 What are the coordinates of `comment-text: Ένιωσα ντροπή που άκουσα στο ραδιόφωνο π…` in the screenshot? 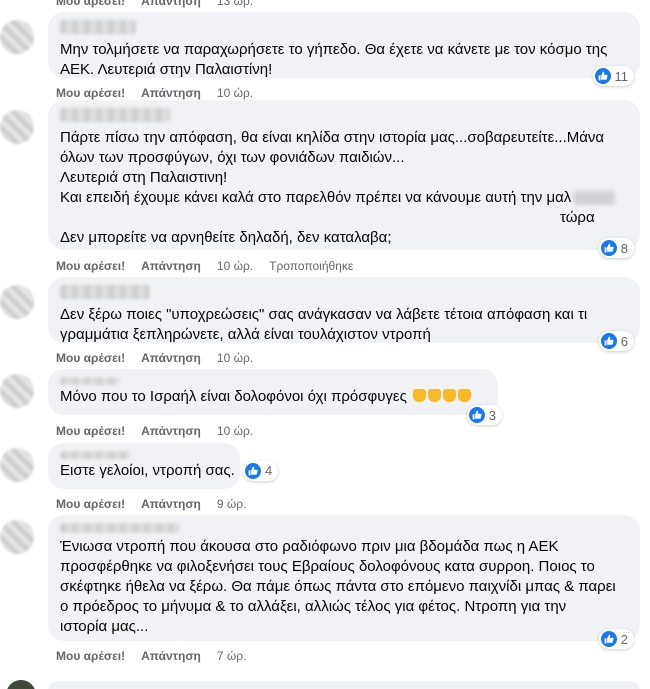 It's located at (338, 586).